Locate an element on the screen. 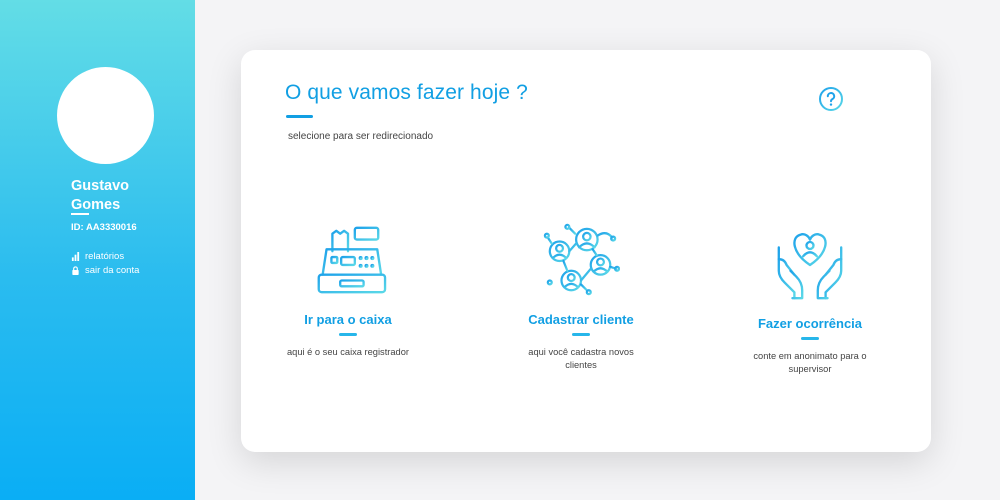  option-description: conte em anonimato para o supervisor is located at coordinates (810, 362).